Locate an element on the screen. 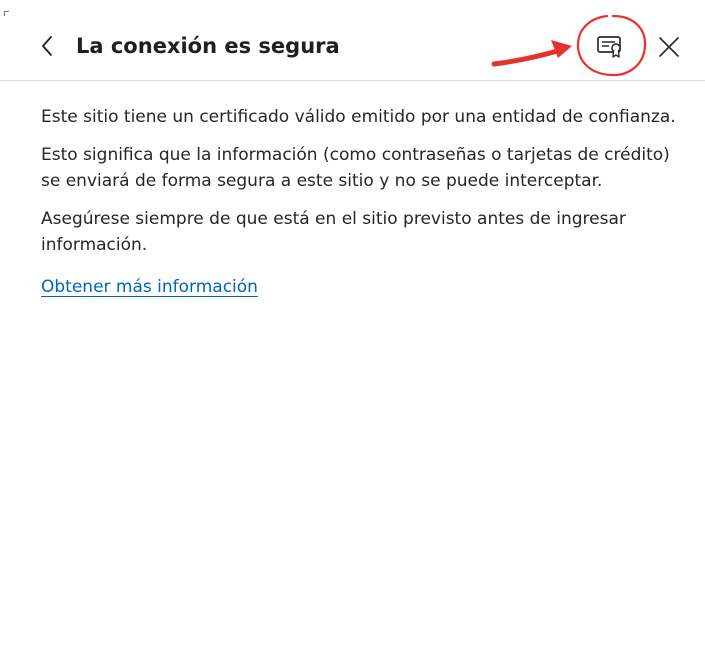 Image resolution: width=705 pixels, height=648 pixels. chevron-left-icon is located at coordinates (47, 46).